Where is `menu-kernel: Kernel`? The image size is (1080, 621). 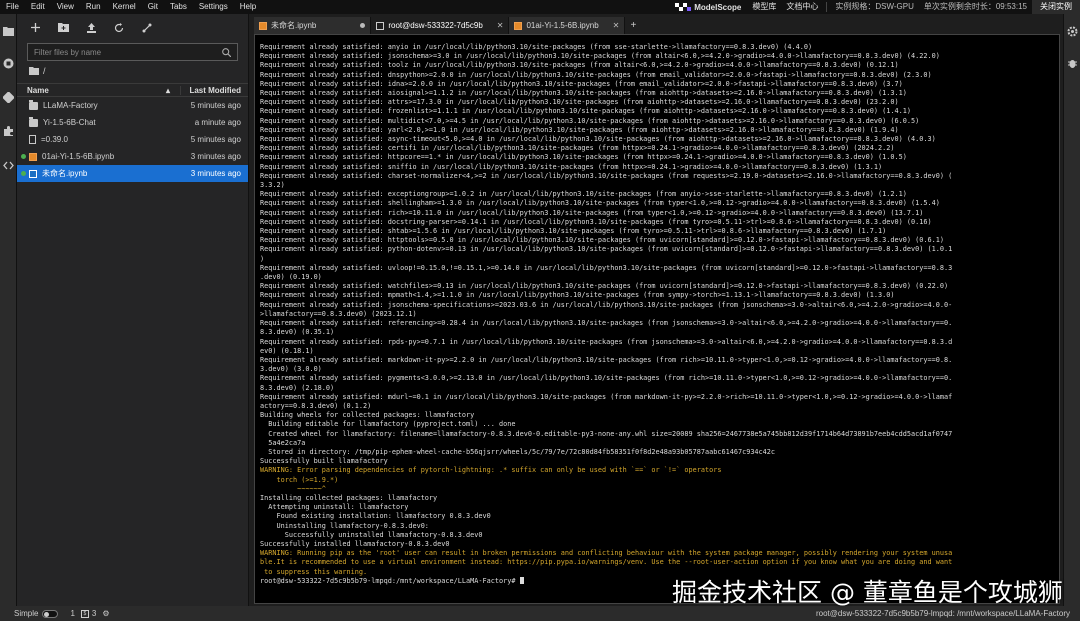 menu-kernel: Kernel is located at coordinates (124, 7).